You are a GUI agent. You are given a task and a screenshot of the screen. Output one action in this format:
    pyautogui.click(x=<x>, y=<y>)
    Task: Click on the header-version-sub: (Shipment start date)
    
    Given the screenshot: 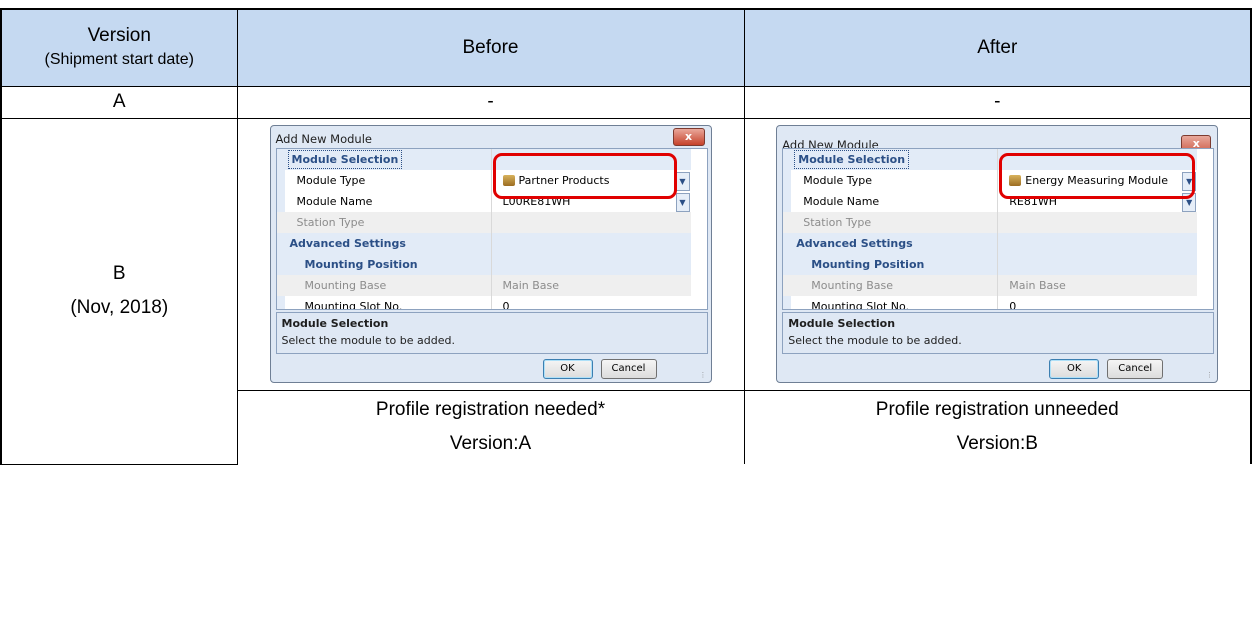 What is the action you would take?
    pyautogui.click(x=119, y=59)
    